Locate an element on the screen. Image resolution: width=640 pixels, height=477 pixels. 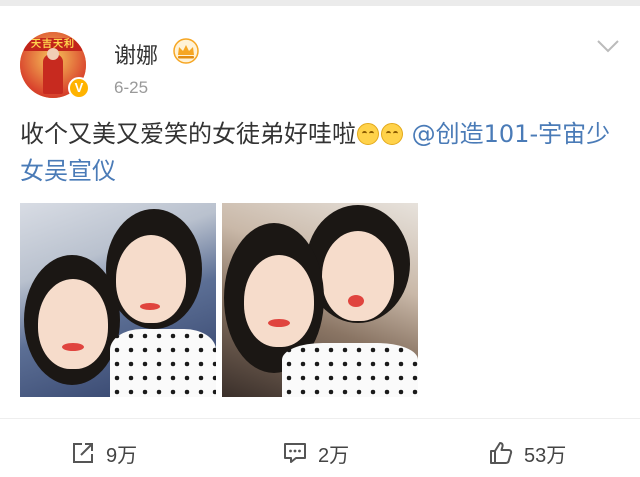
user-name: 谢娜 is located at coordinates (136, 54).